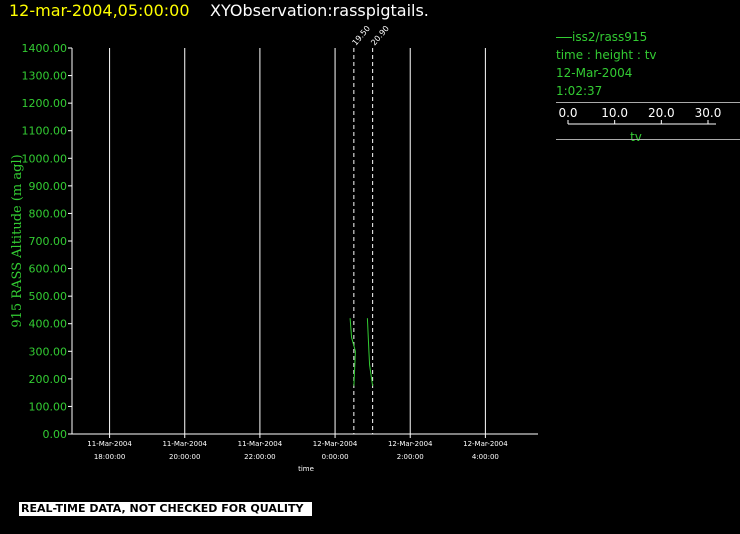 Image resolution: width=740 pixels, height=534 pixels. I want to click on y-axis-label: 915 RASS Altitude (m agl), so click(17, 240).